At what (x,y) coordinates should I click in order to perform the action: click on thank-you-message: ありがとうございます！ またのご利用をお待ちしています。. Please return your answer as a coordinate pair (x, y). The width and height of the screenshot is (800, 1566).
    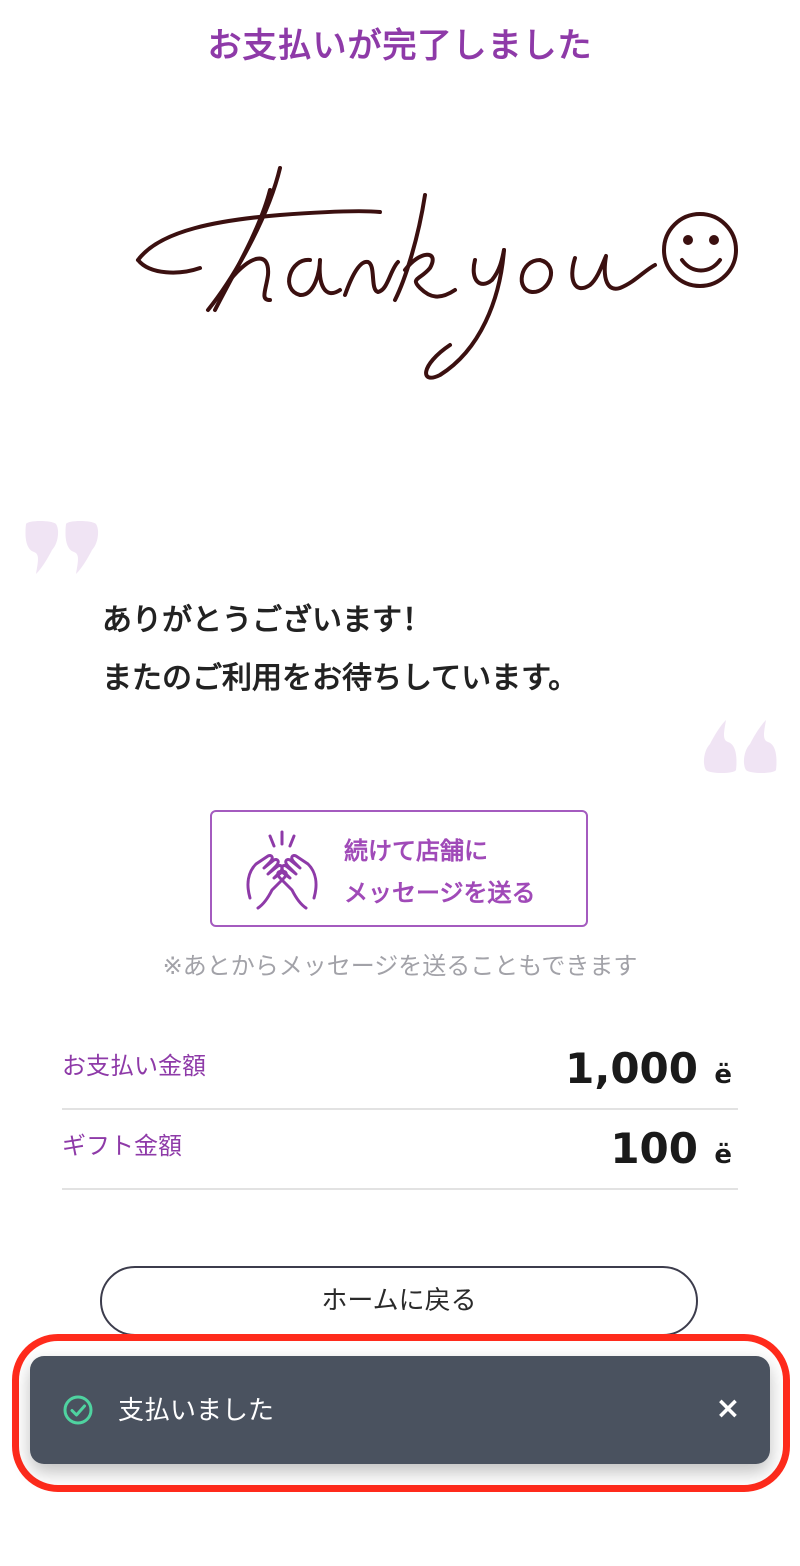
    Looking at the image, I should click on (412, 650).